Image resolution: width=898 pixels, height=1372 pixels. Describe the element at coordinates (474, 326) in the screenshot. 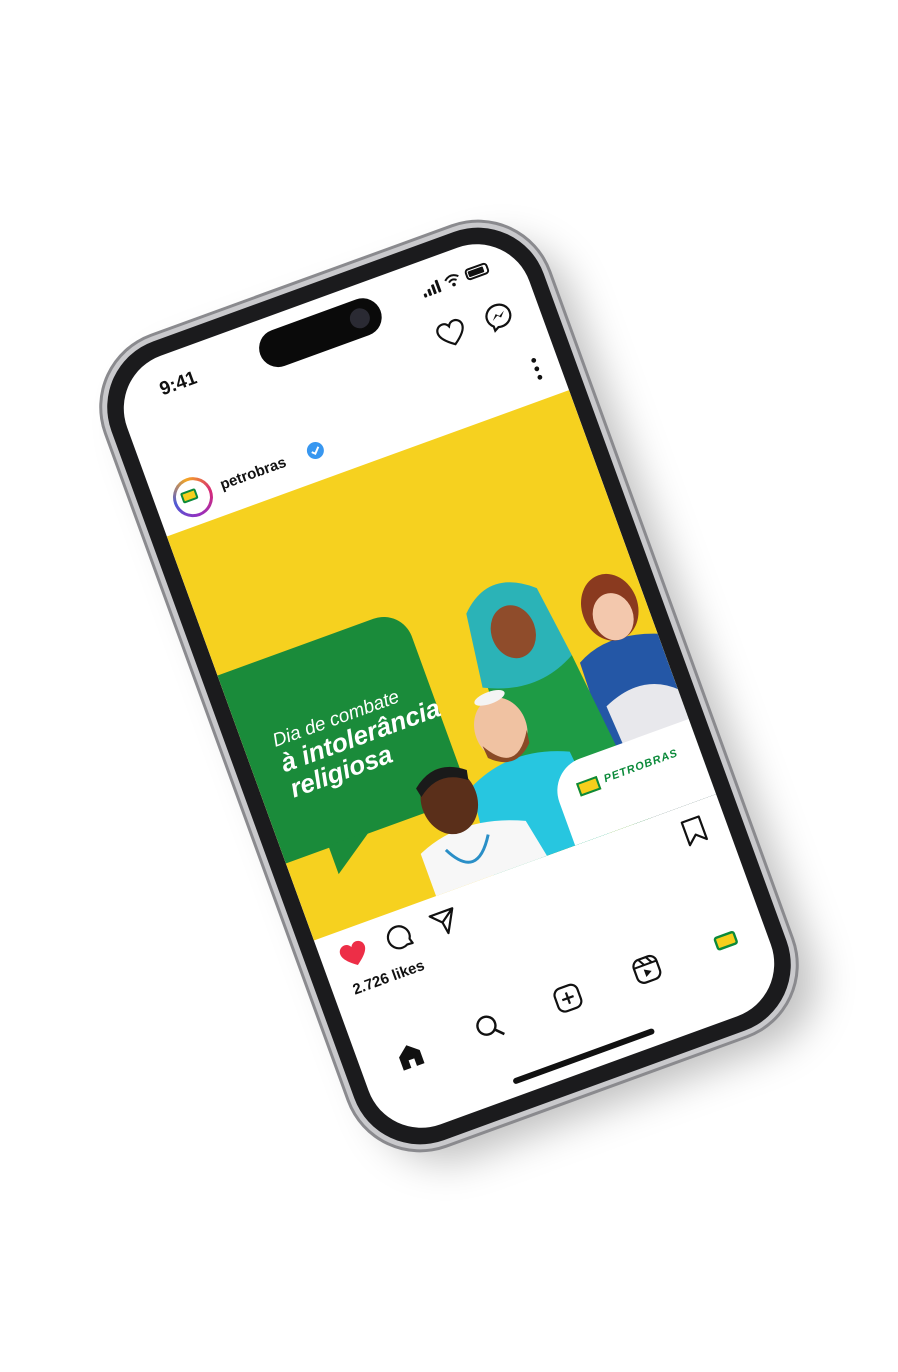

I see `top-actions` at that location.